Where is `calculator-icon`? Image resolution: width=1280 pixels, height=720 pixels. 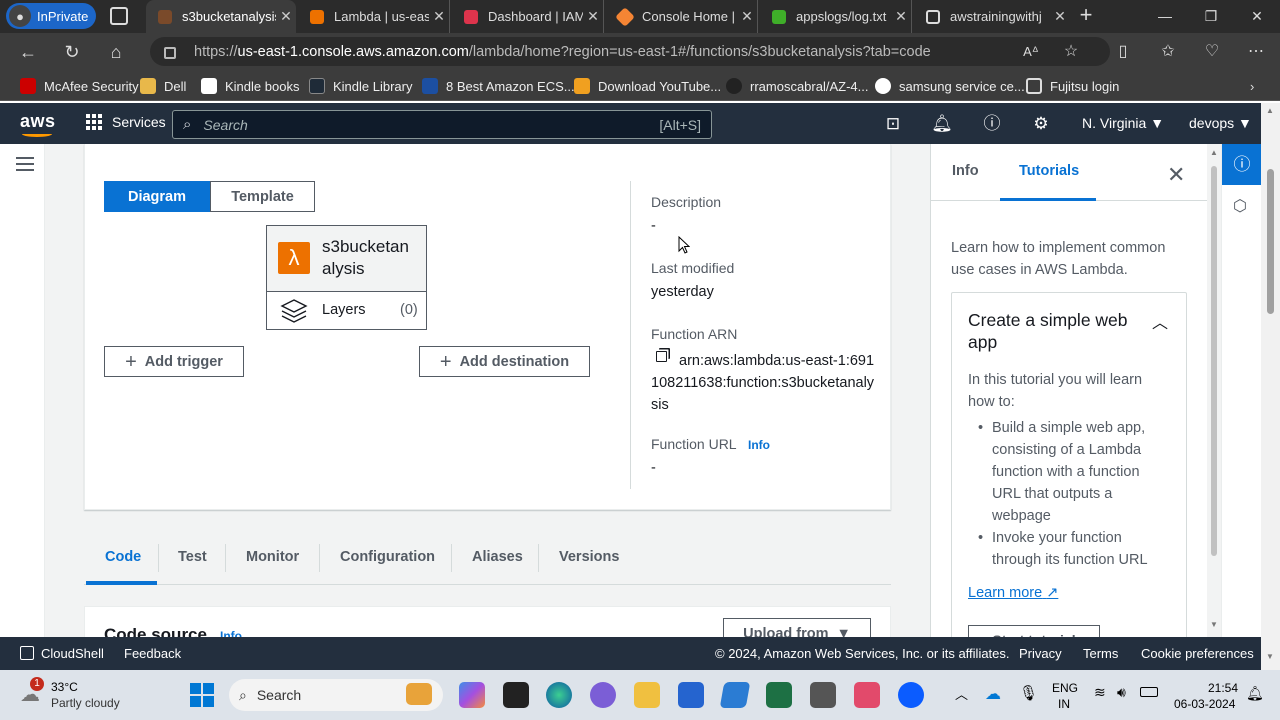 calculator-icon is located at coordinates (823, 695).